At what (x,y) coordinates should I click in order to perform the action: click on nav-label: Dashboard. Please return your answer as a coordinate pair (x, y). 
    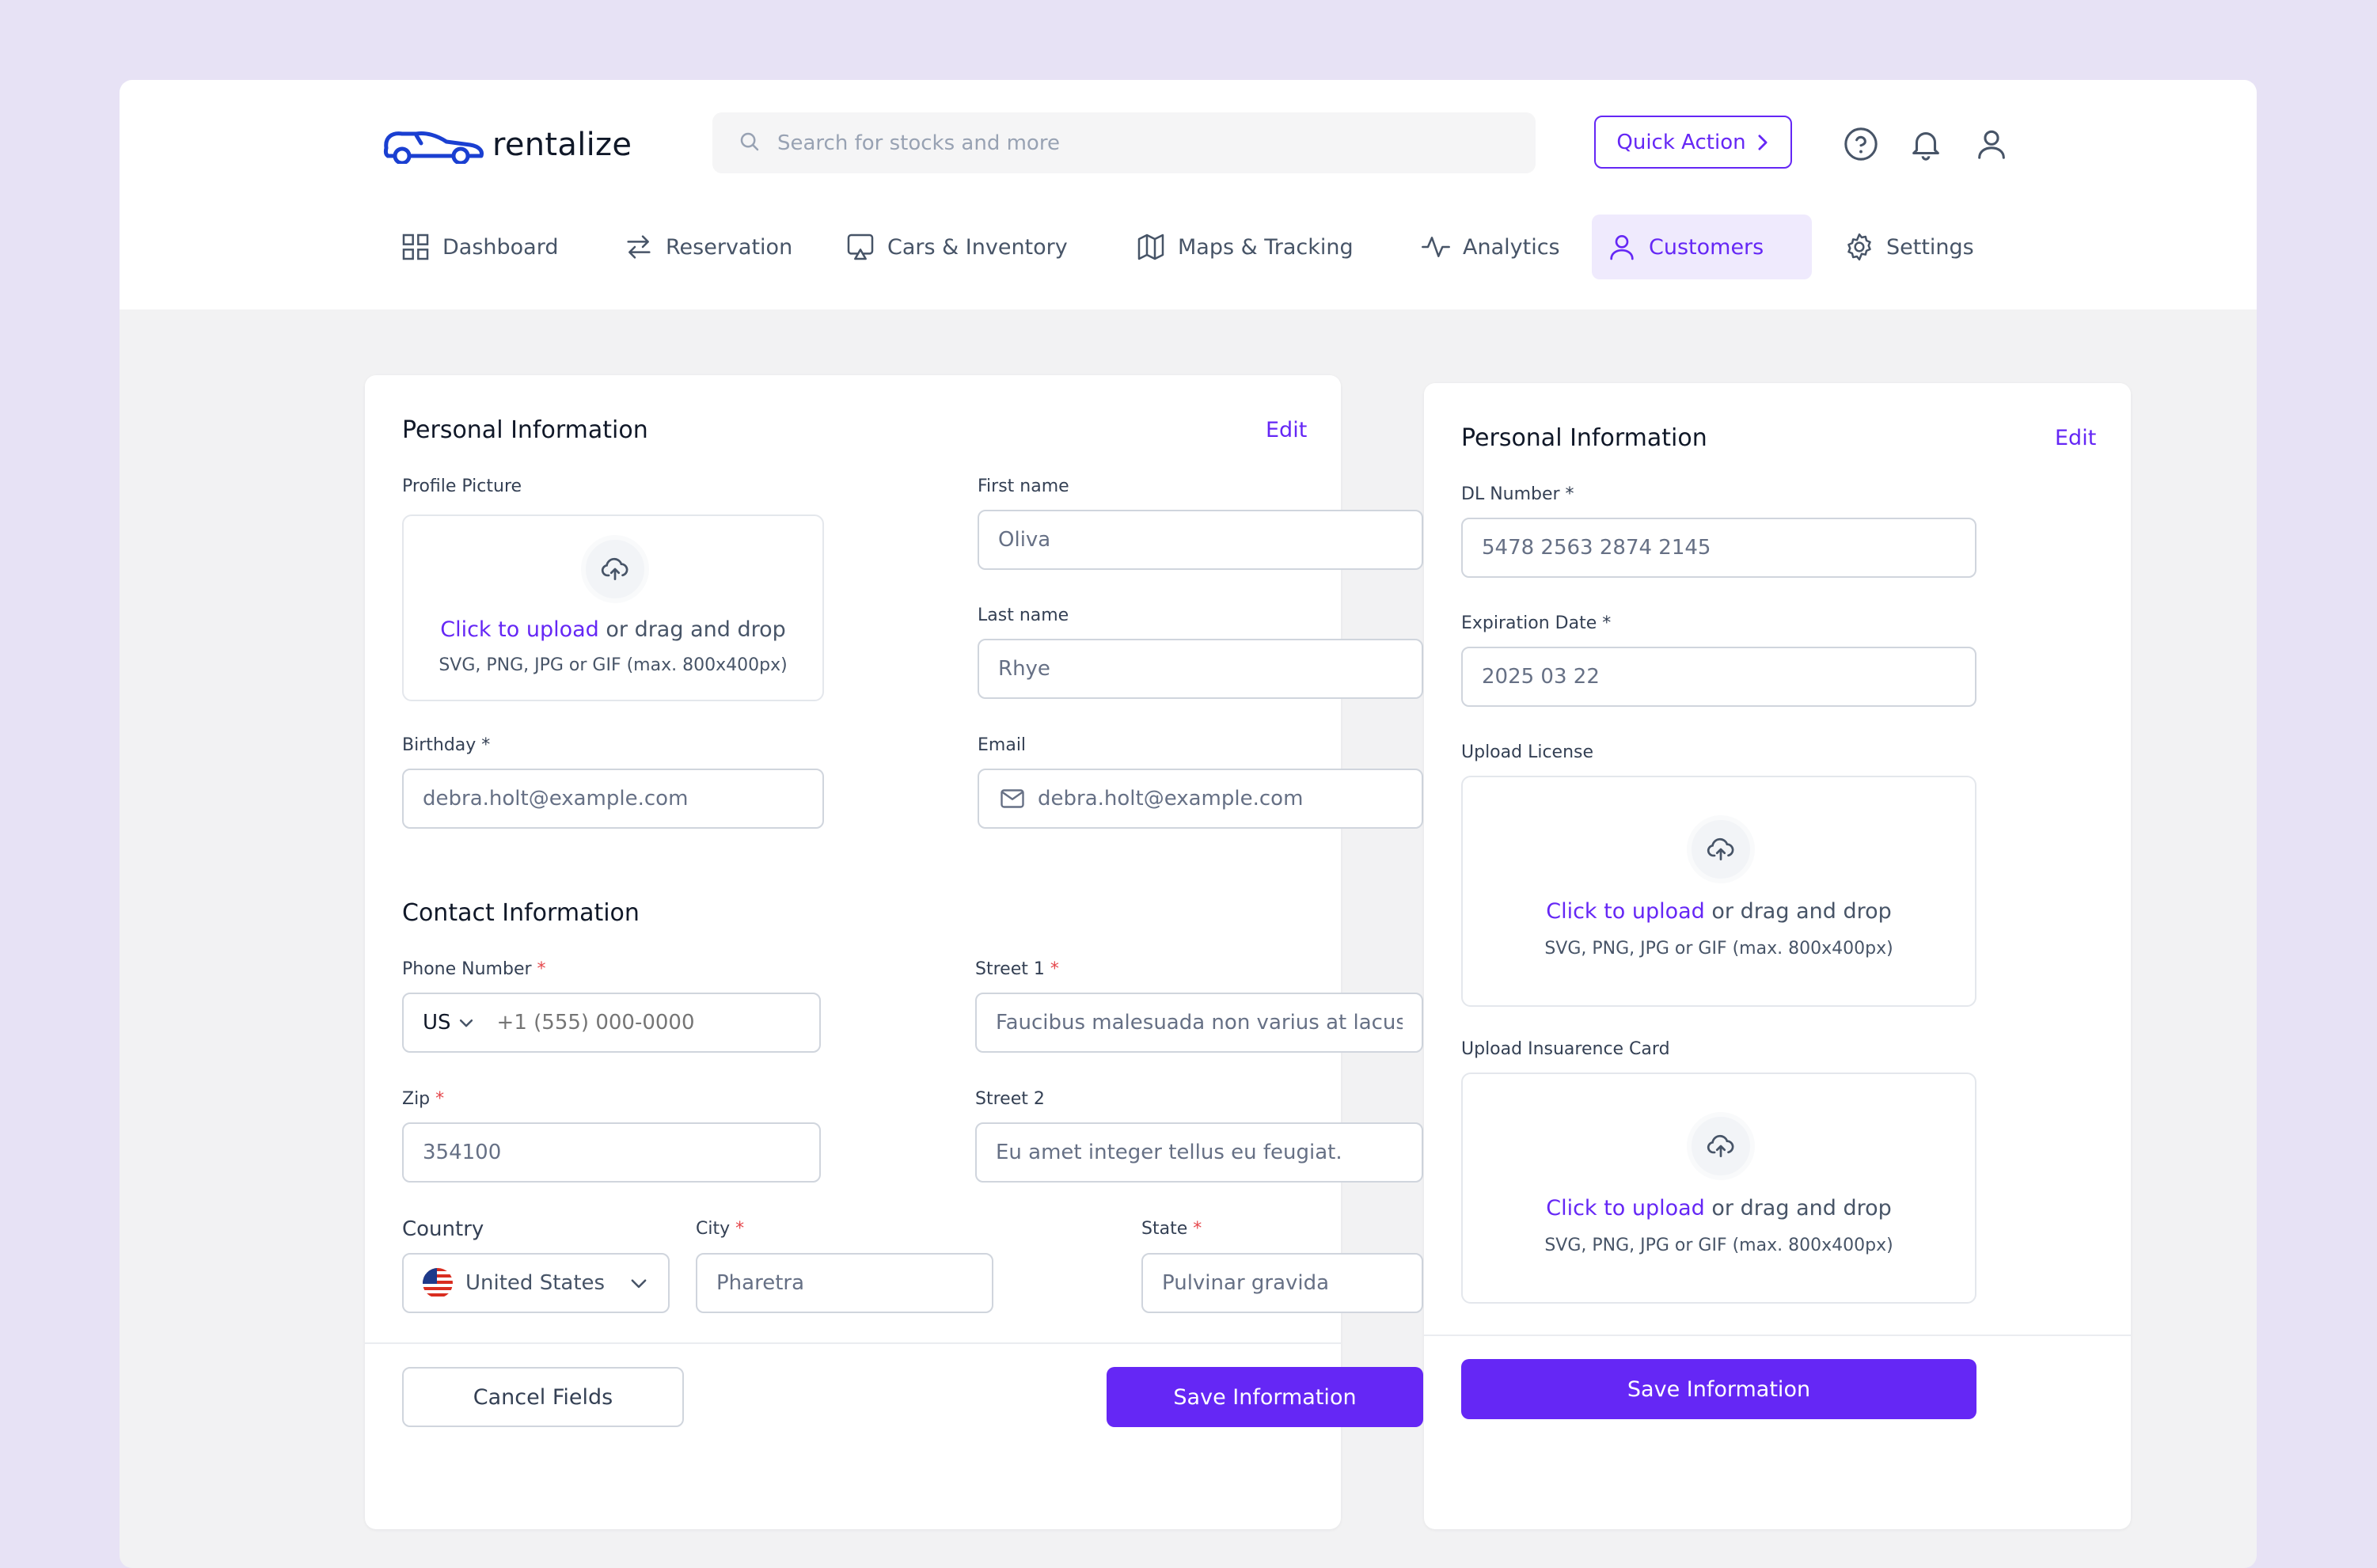
    Looking at the image, I should click on (500, 247).